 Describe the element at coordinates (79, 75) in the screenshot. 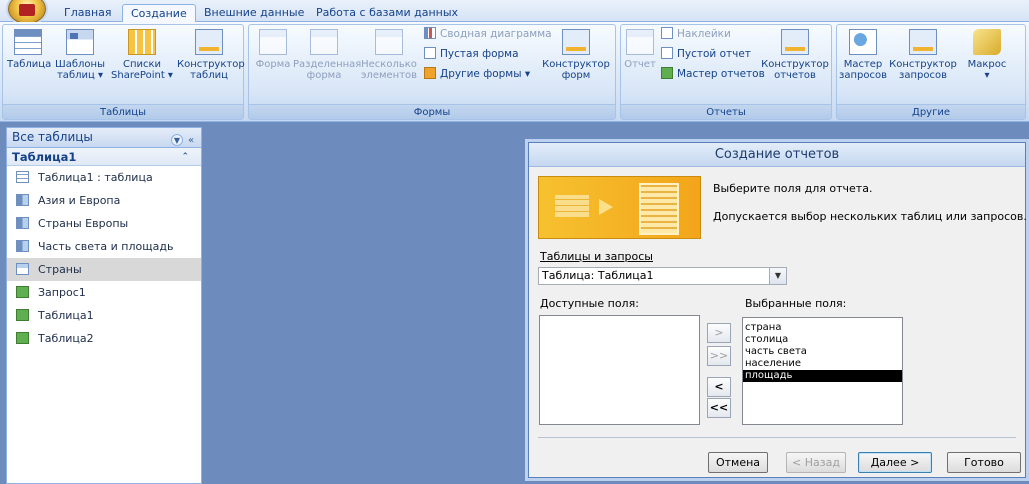

I see `table-templates-label-2: таблиц ▾` at that location.